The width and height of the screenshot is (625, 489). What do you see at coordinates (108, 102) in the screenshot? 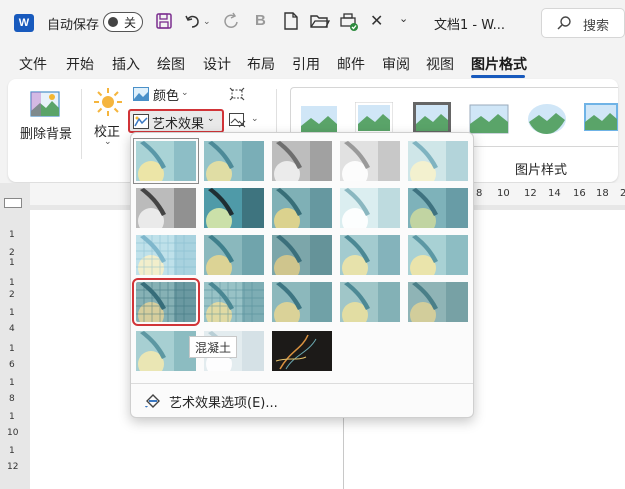
I see `sun-icon` at bounding box center [108, 102].